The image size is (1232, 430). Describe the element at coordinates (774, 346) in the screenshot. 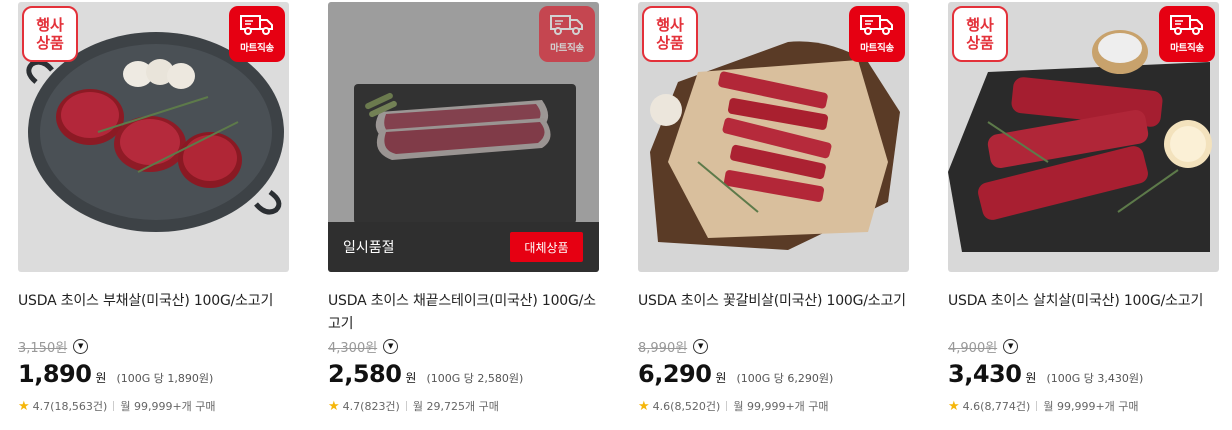

I see `original-price-row: 8,990원 ▼` at that location.